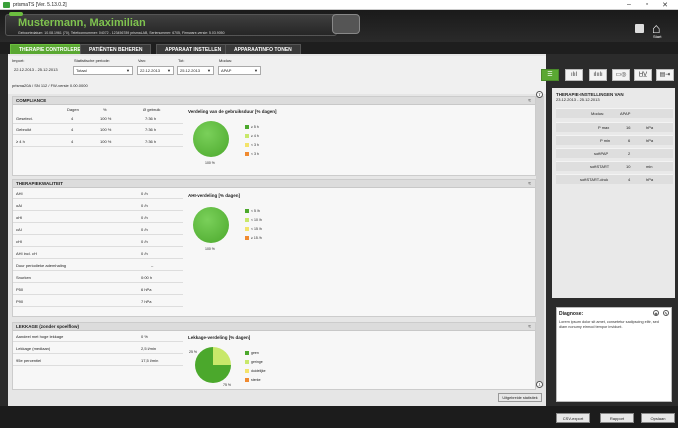 Image resolution: width=678 pixels, height=428 pixels. What do you see at coordinates (29, 360) in the screenshot?
I see `row-label: 95e percentiel` at bounding box center [29, 360].